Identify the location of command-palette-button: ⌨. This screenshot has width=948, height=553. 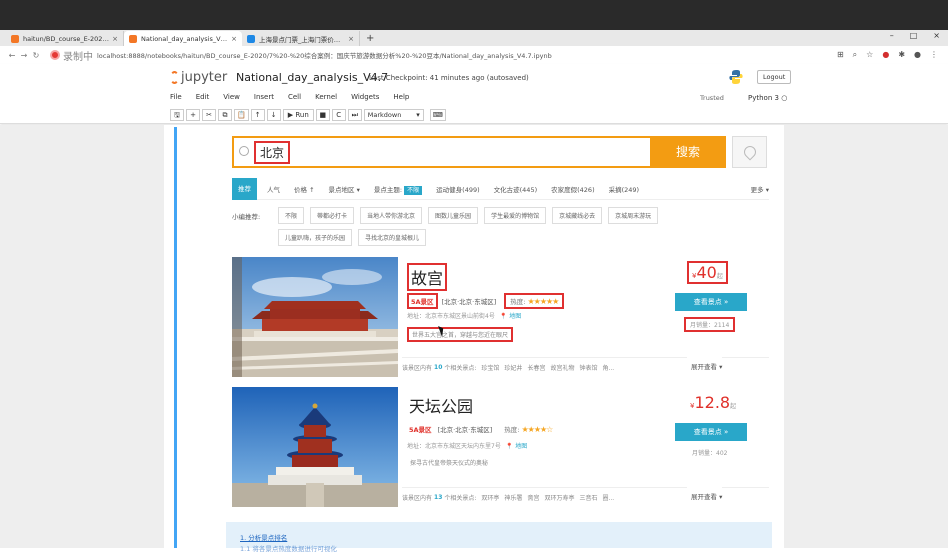
(437, 115).